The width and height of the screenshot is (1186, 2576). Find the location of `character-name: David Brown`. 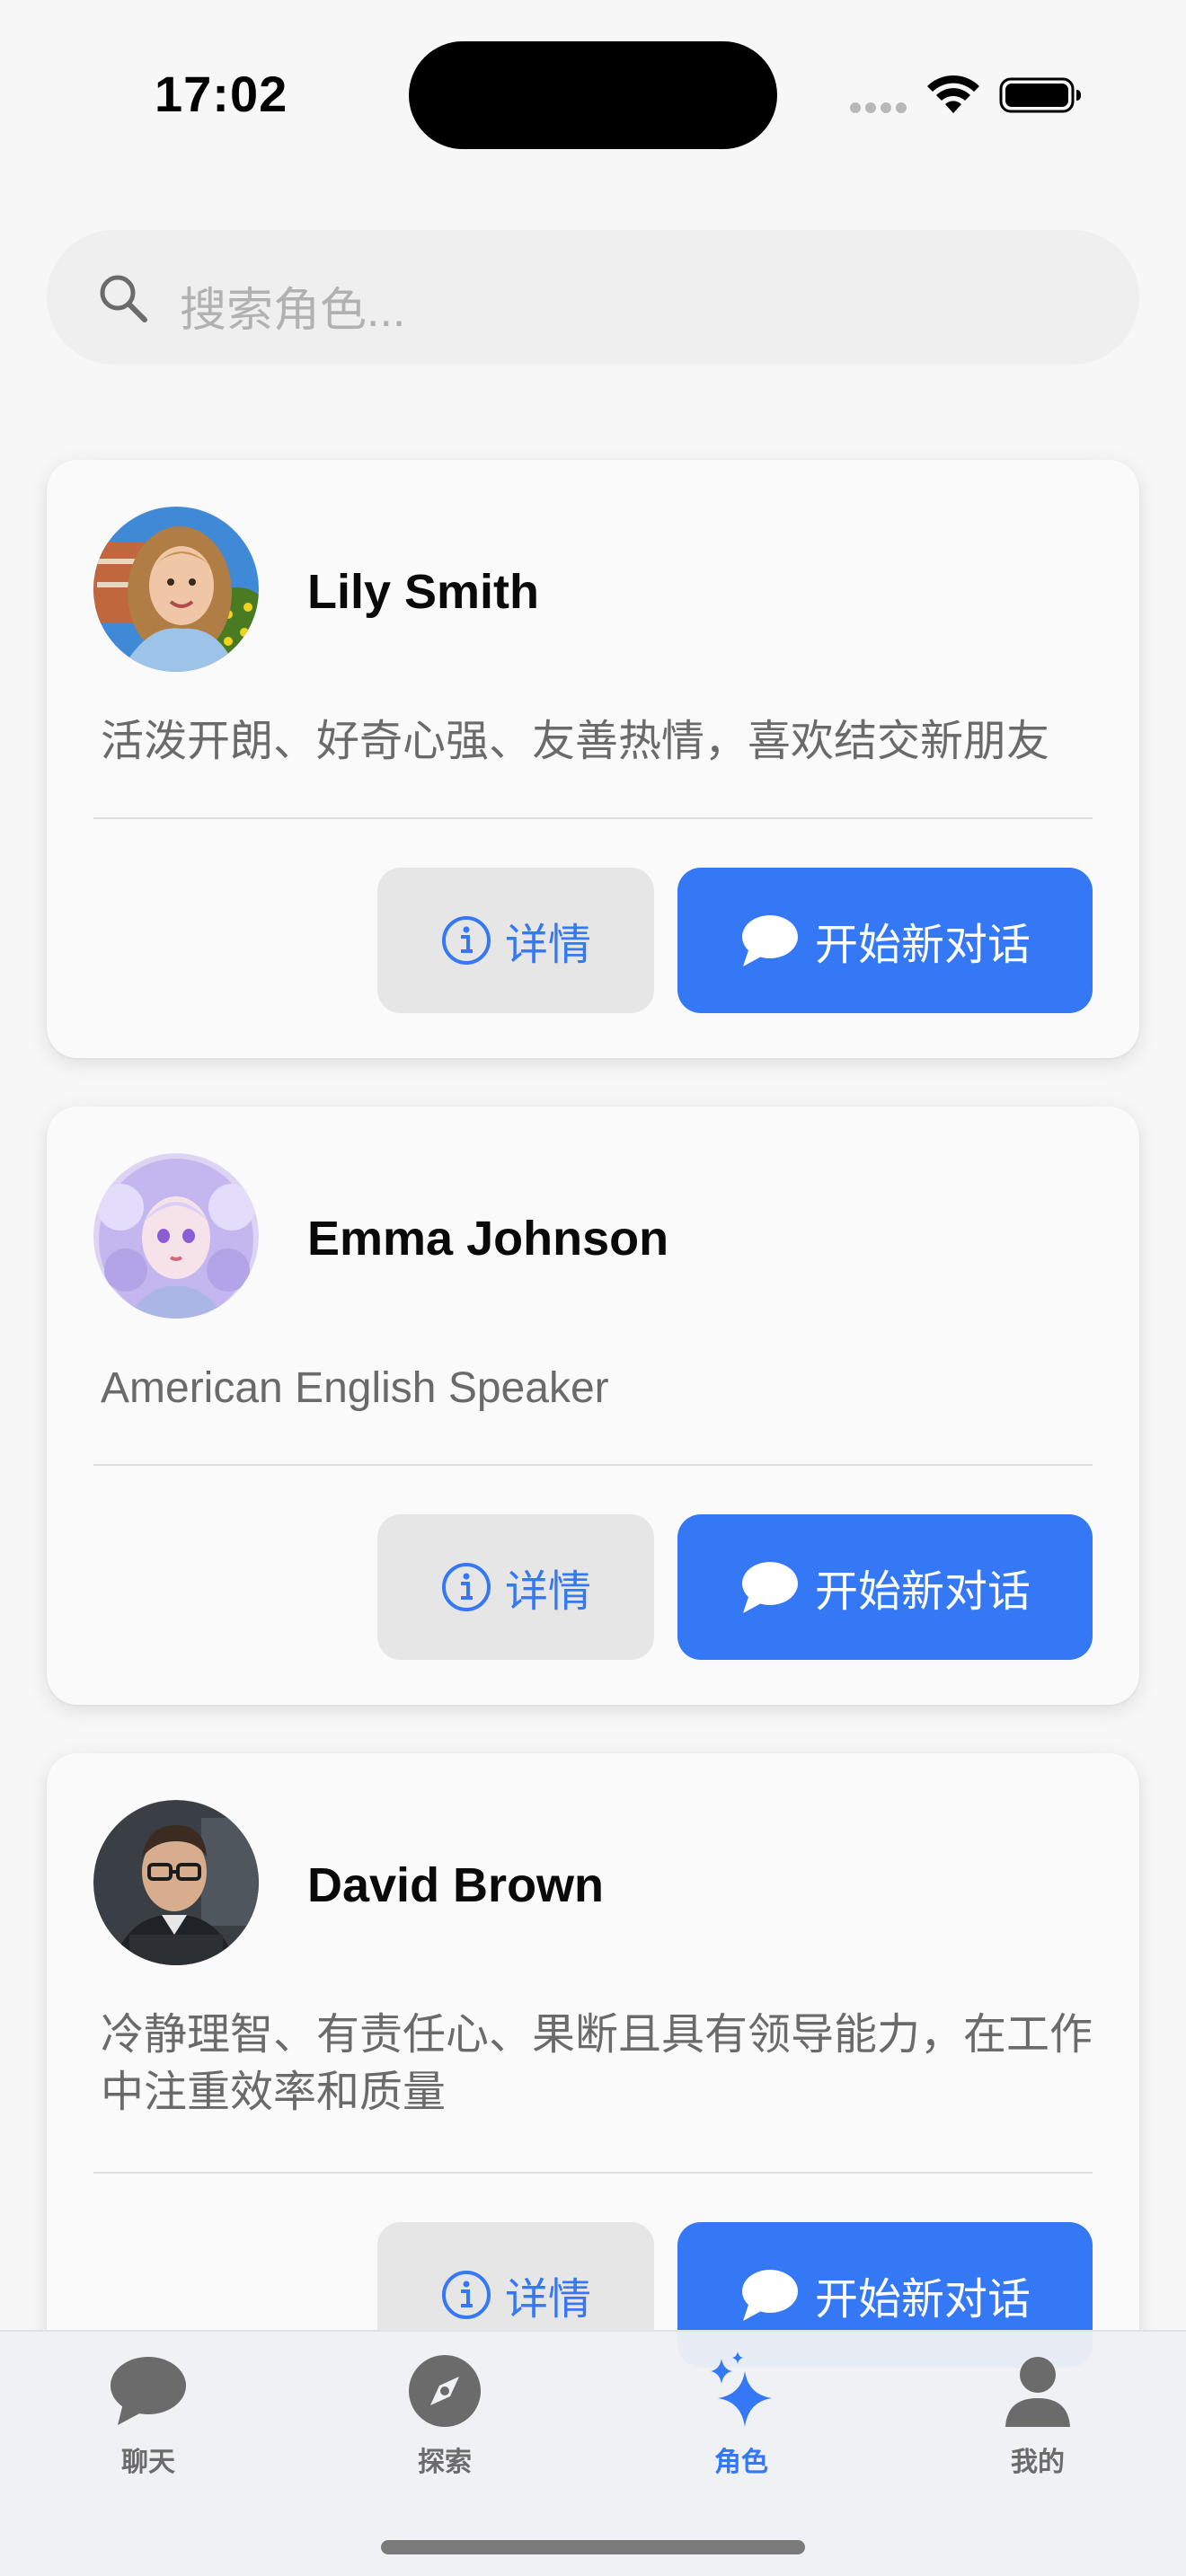

character-name: David Brown is located at coordinates (456, 1885).